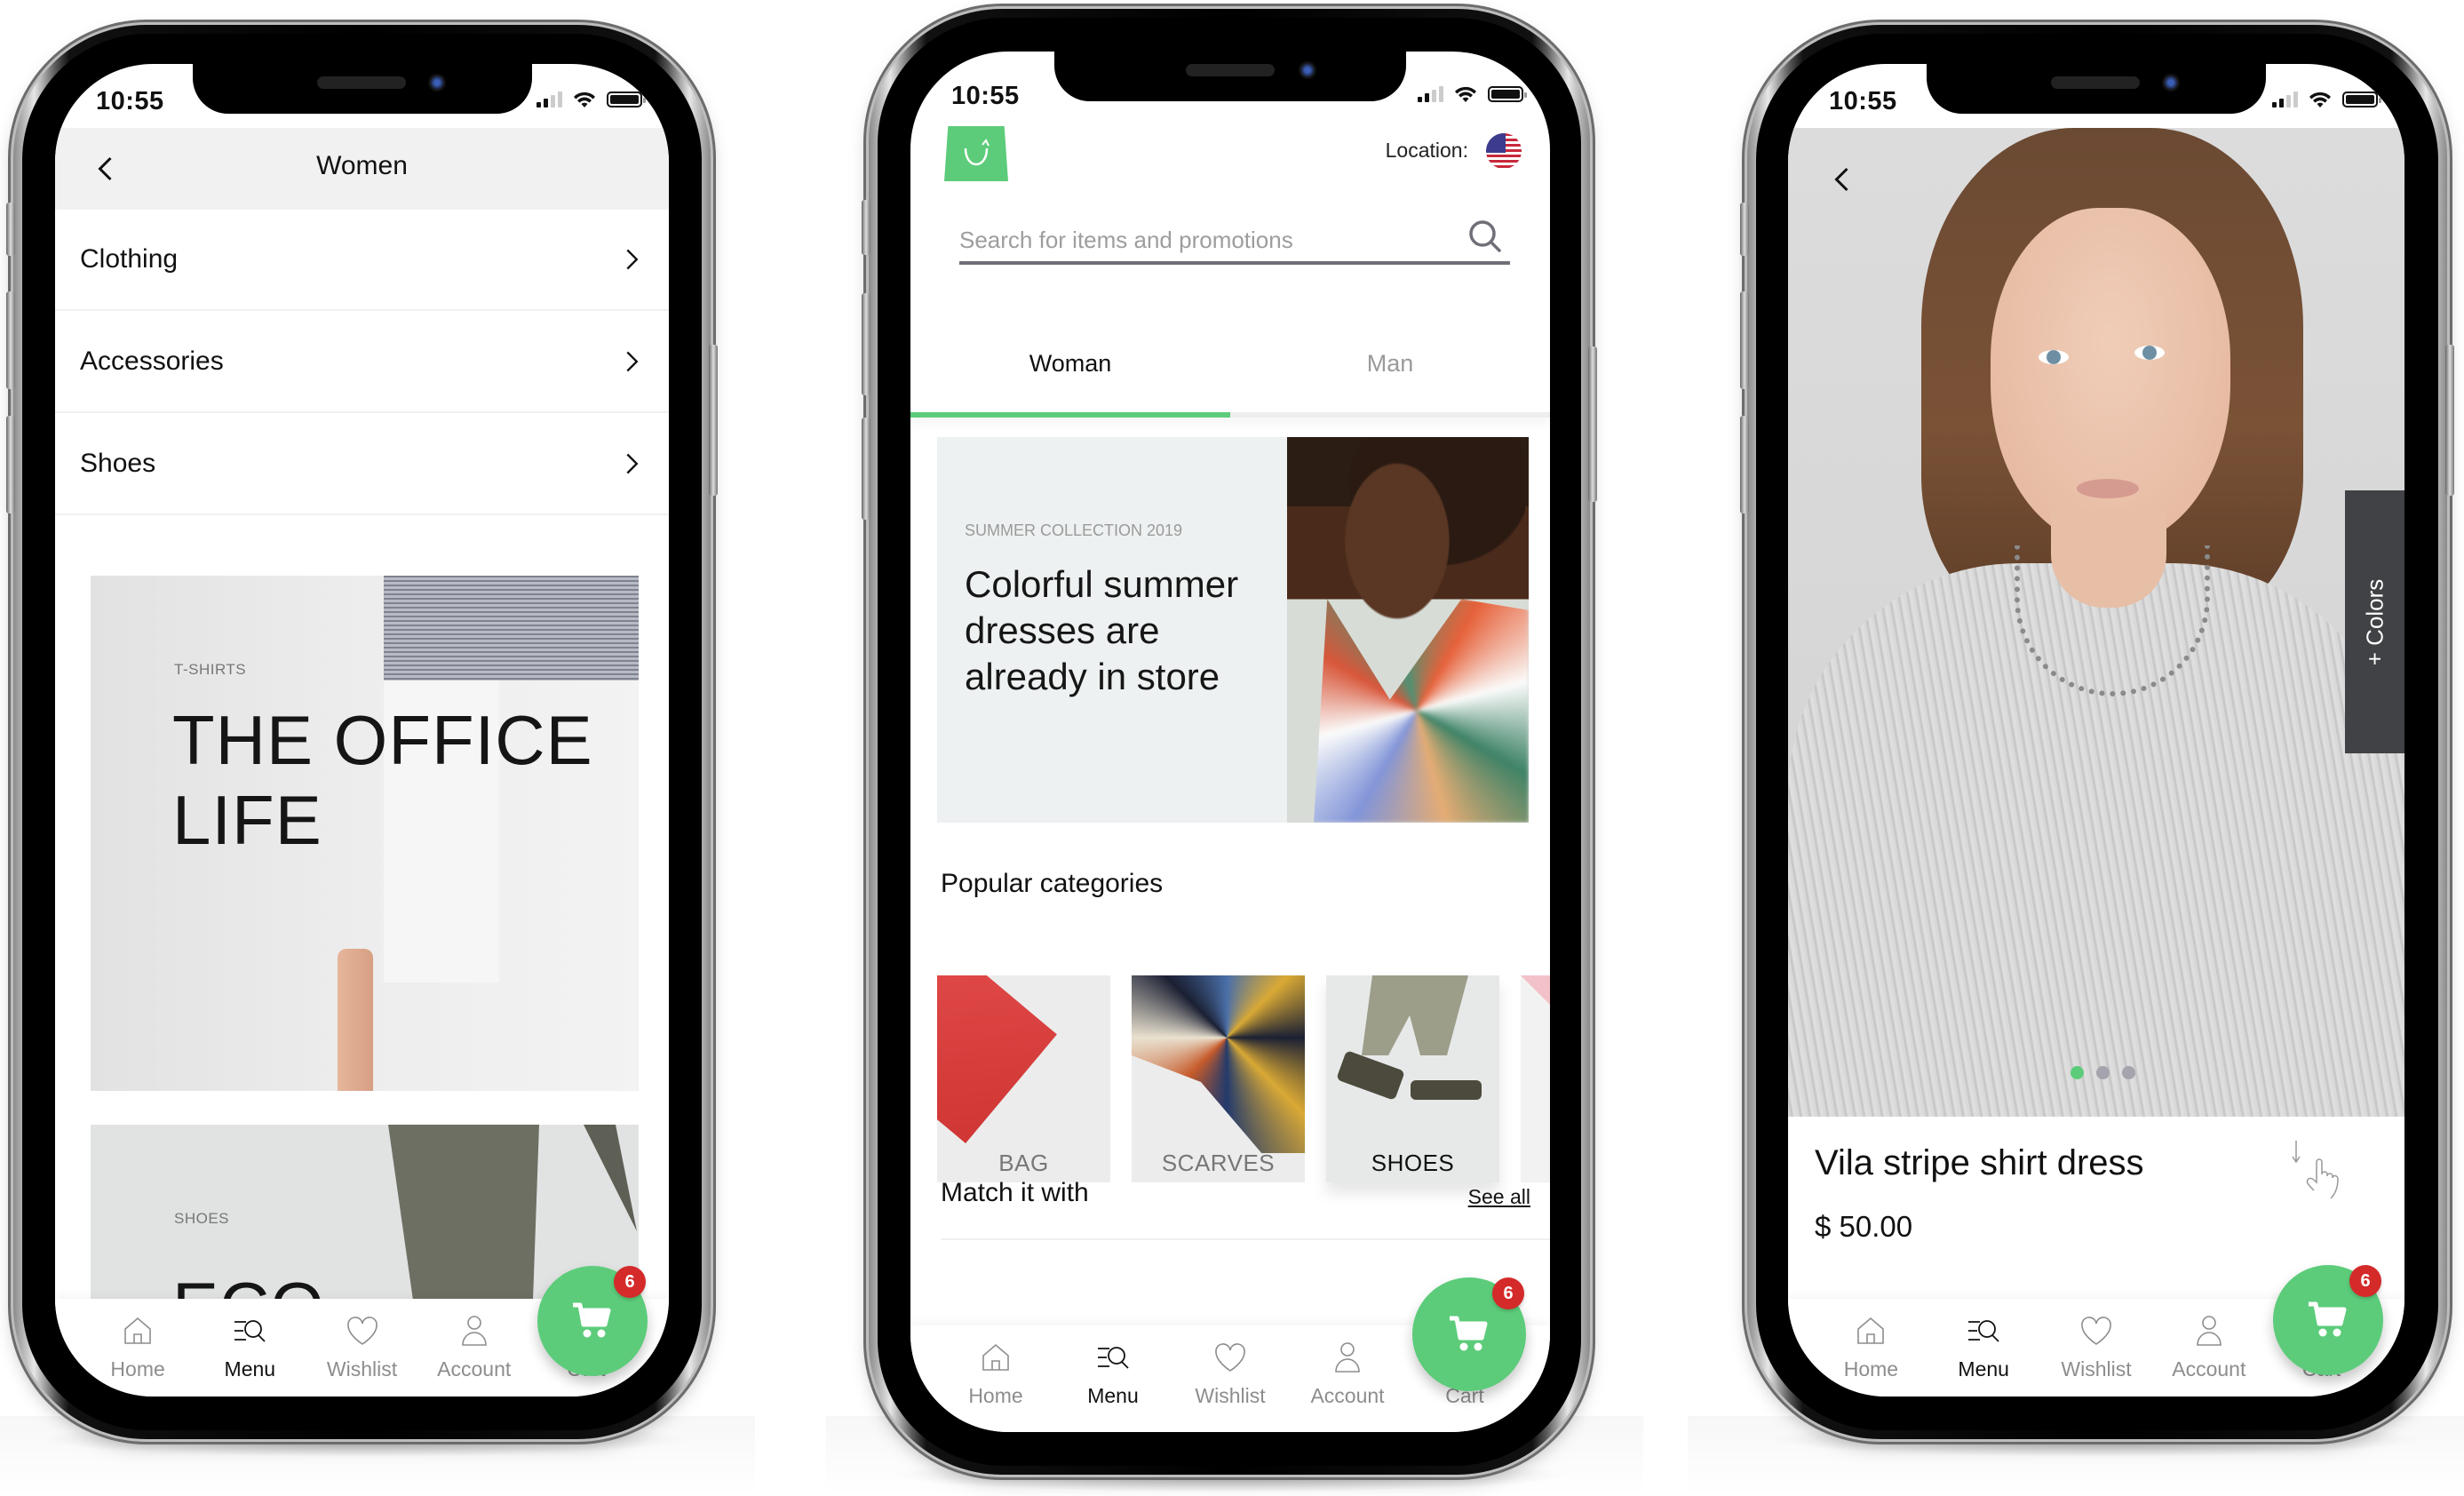  Describe the element at coordinates (362, 165) in the screenshot. I see `page-title: Women` at that location.